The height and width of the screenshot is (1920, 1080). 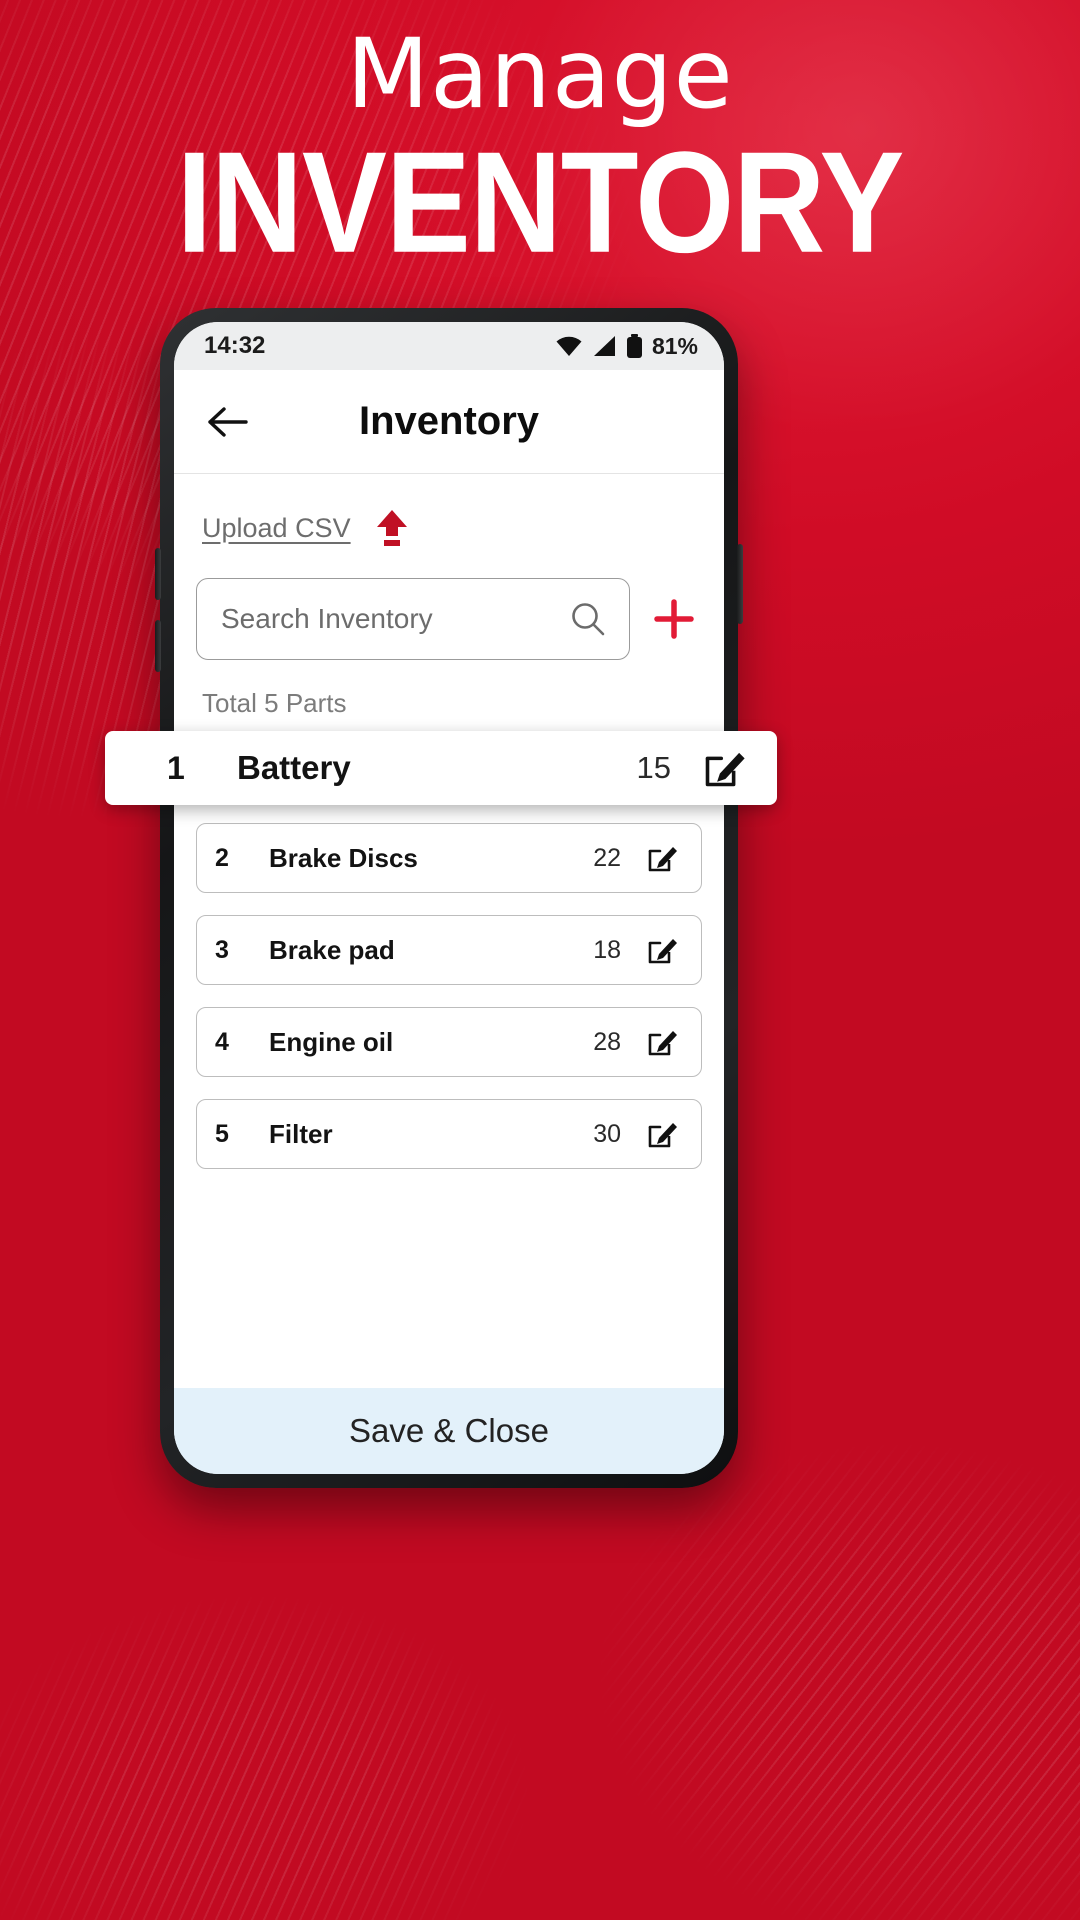 What do you see at coordinates (607, 949) in the screenshot?
I see `part-quantity: 18` at bounding box center [607, 949].